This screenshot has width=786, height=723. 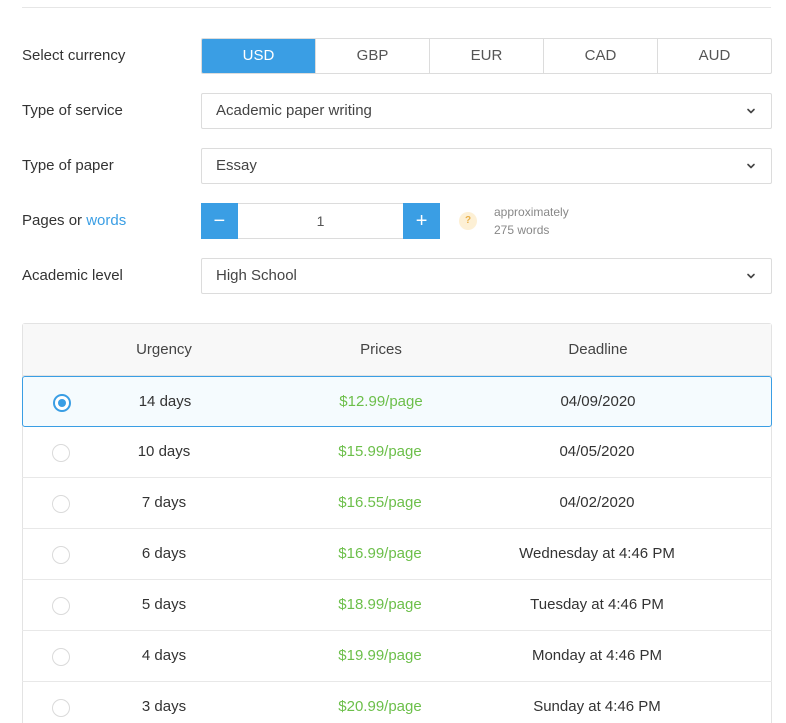 I want to click on top-divider, so click(x=396, y=7).